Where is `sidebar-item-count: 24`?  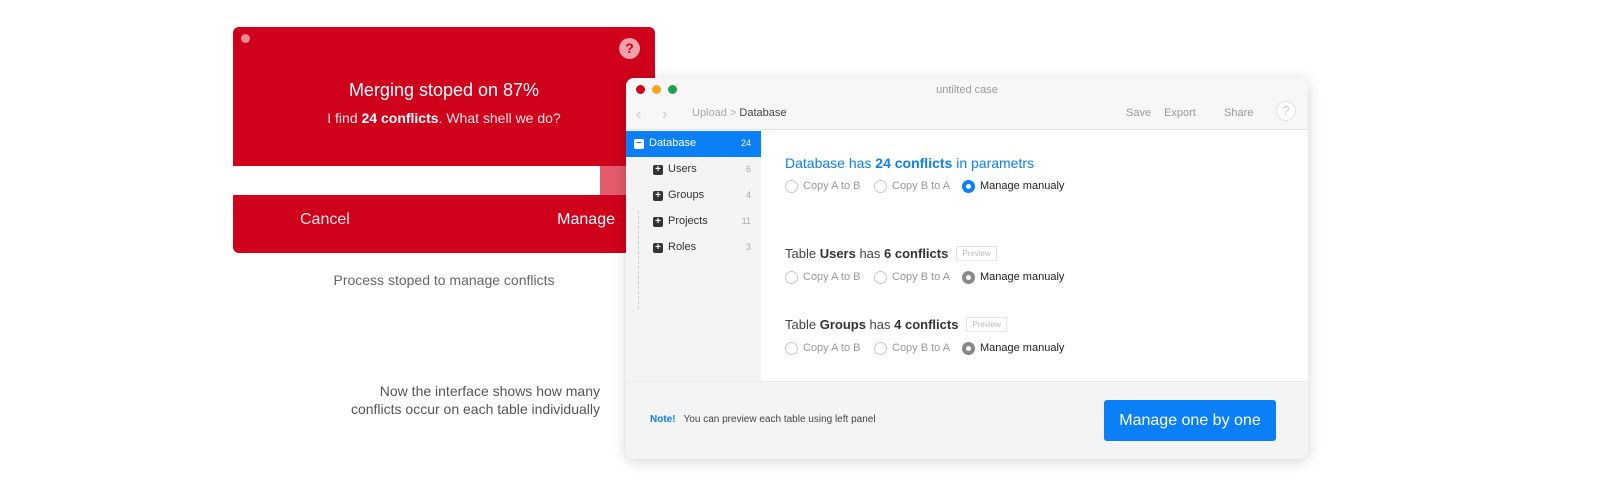 sidebar-item-count: 24 is located at coordinates (745, 143).